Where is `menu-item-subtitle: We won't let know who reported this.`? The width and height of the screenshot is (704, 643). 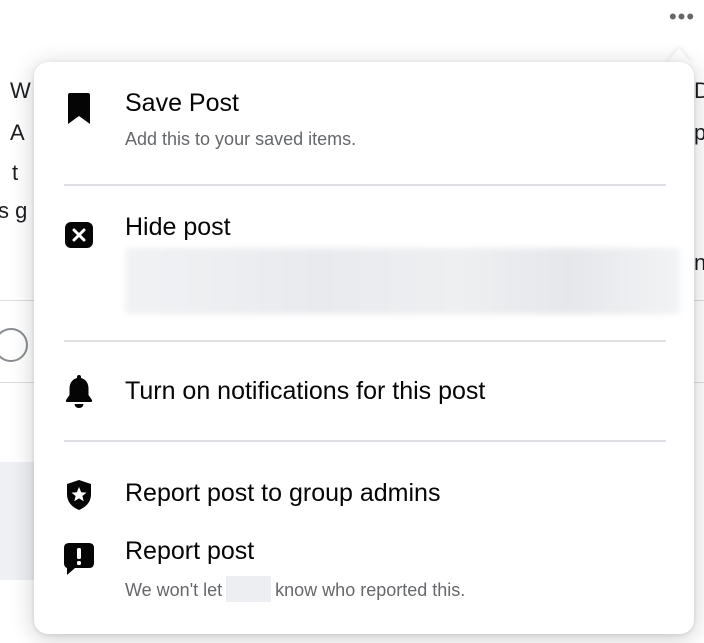
menu-item-subtitle: We won't let know who reported this. is located at coordinates (399, 589).